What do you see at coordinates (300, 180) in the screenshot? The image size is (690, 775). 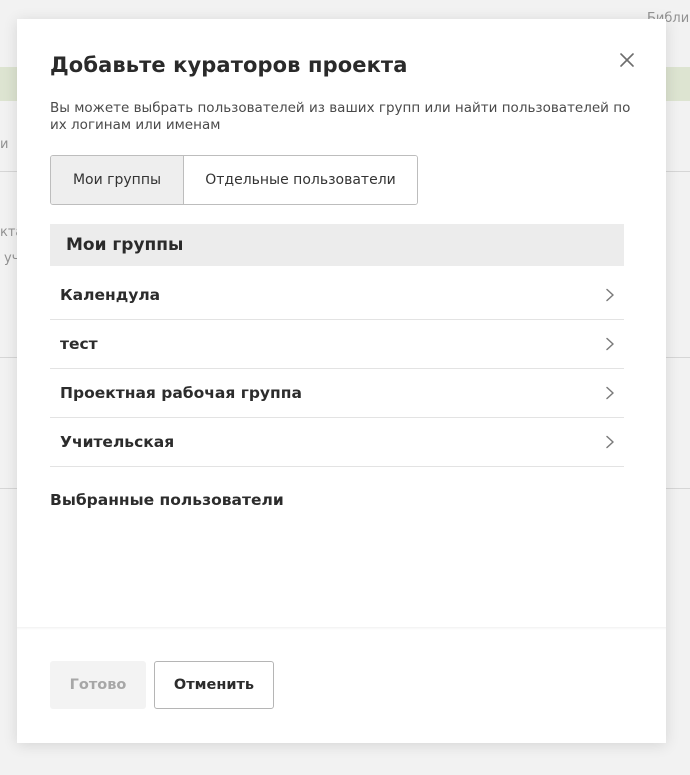 I see `tab-individual-users: Отдельные пользователи` at bounding box center [300, 180].